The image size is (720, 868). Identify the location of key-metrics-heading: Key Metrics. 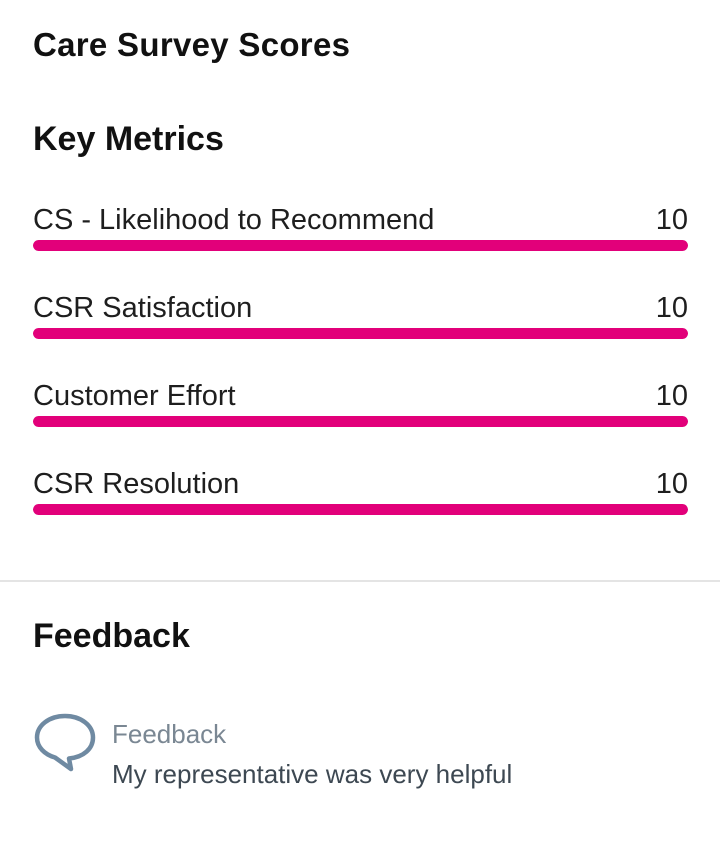
(128, 139).